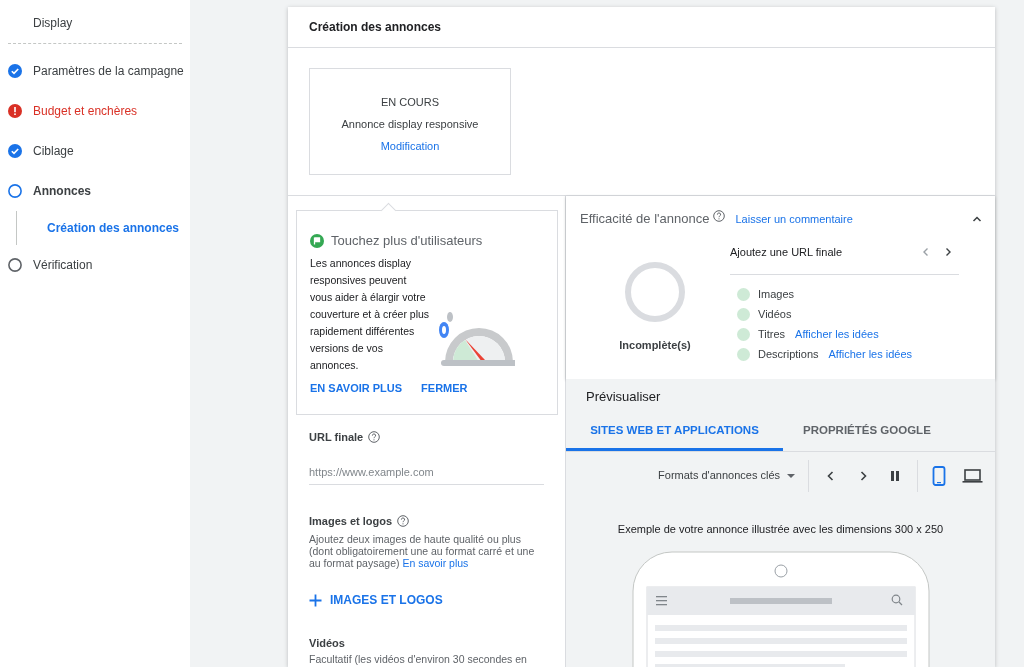  I want to click on field-label: Images et logos, so click(351, 521).